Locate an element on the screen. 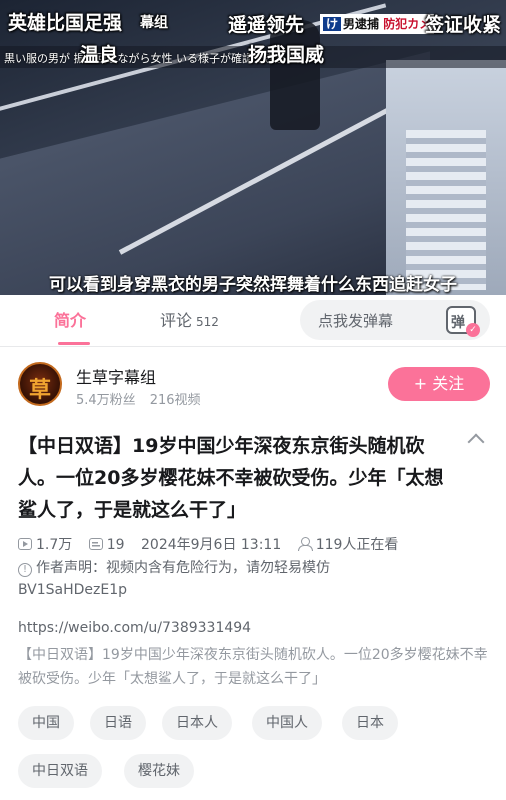 The image size is (506, 800). tag-chip: 中日双语 is located at coordinates (60, 771).